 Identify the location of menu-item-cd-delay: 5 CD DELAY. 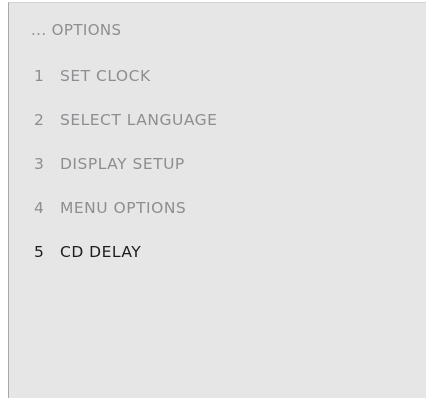
(87, 252).